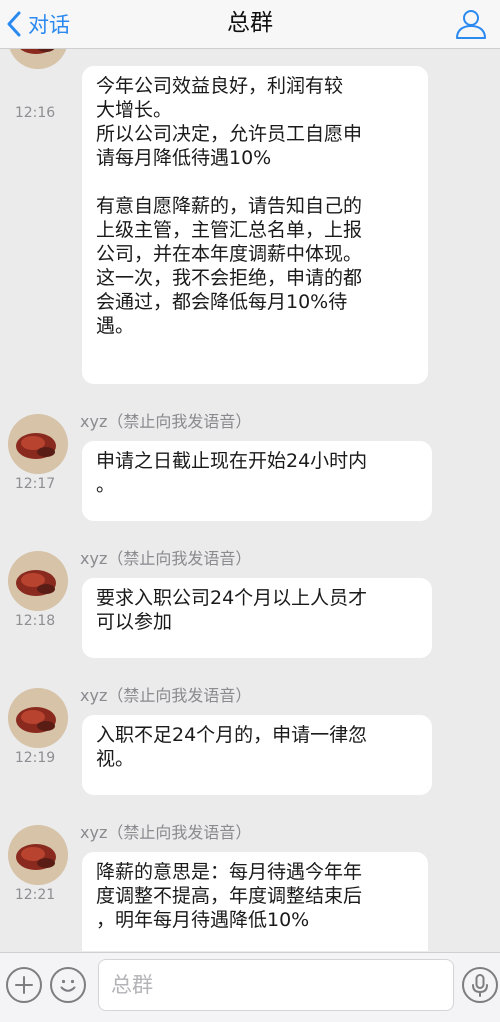  I want to click on back-button: 对话, so click(38, 24).